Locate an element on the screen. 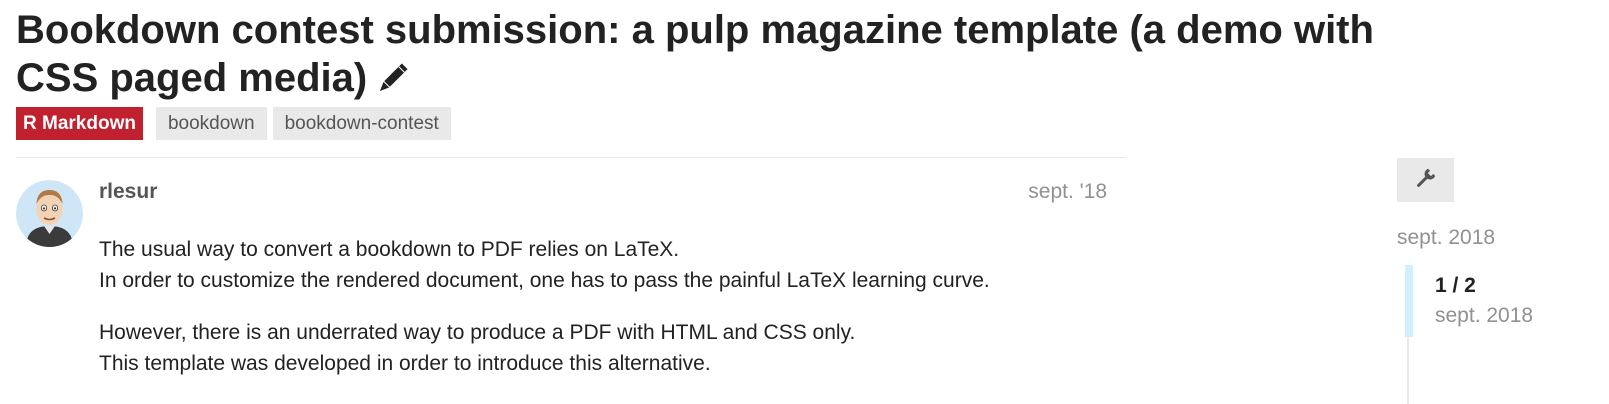 The width and height of the screenshot is (1609, 404). timeline-scroll-handle is located at coordinates (1409, 301).